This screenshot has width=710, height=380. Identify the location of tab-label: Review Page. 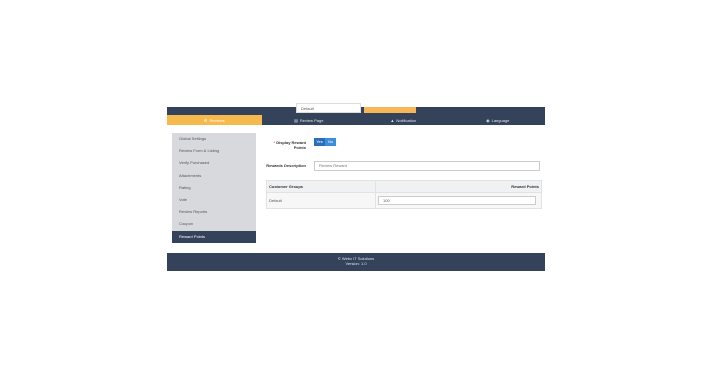
(311, 120).